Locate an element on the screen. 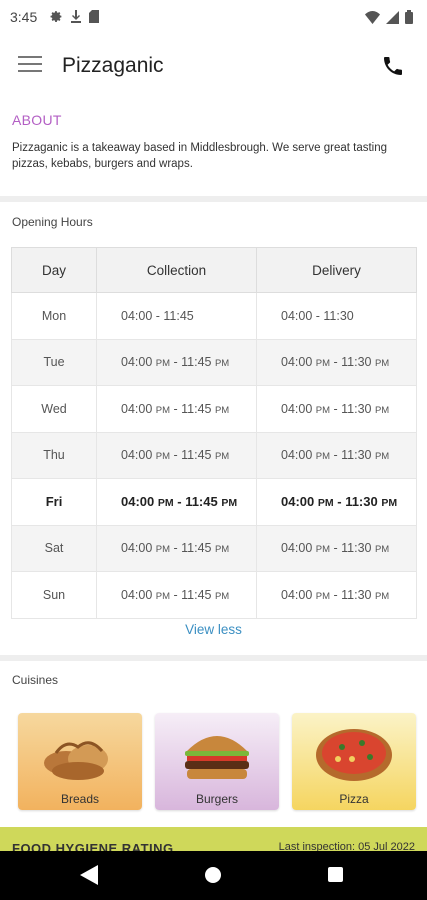 The width and height of the screenshot is (427, 900). back-icon is located at coordinates (89, 875).